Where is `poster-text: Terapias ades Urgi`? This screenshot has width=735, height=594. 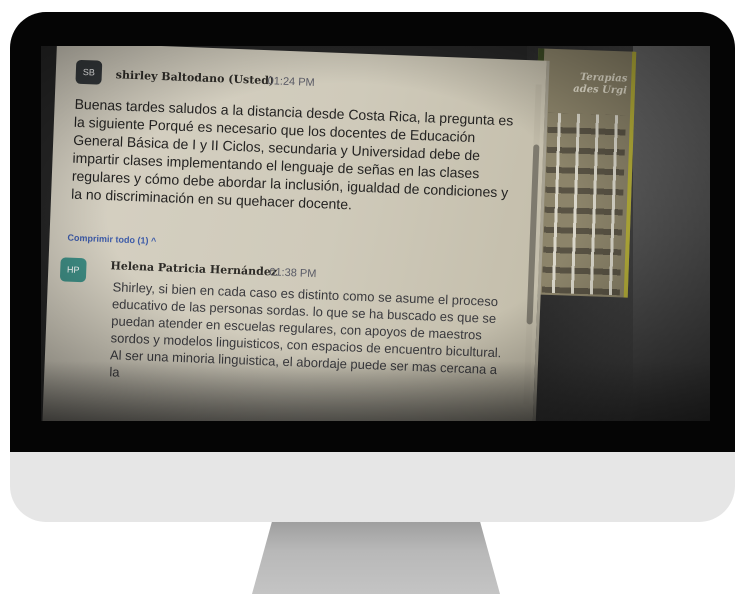 poster-text: Terapias ades Urgi is located at coordinates (587, 84).